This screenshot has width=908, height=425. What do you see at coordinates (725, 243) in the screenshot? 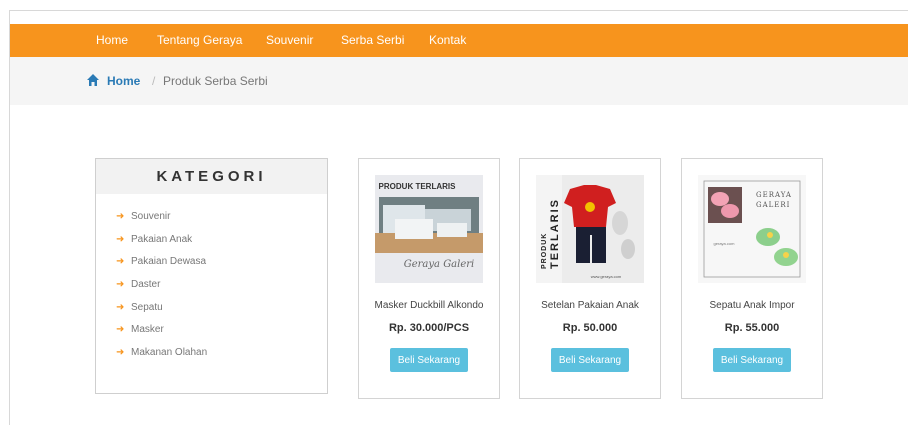
I see `product-image-footer: geraya.com` at bounding box center [725, 243].